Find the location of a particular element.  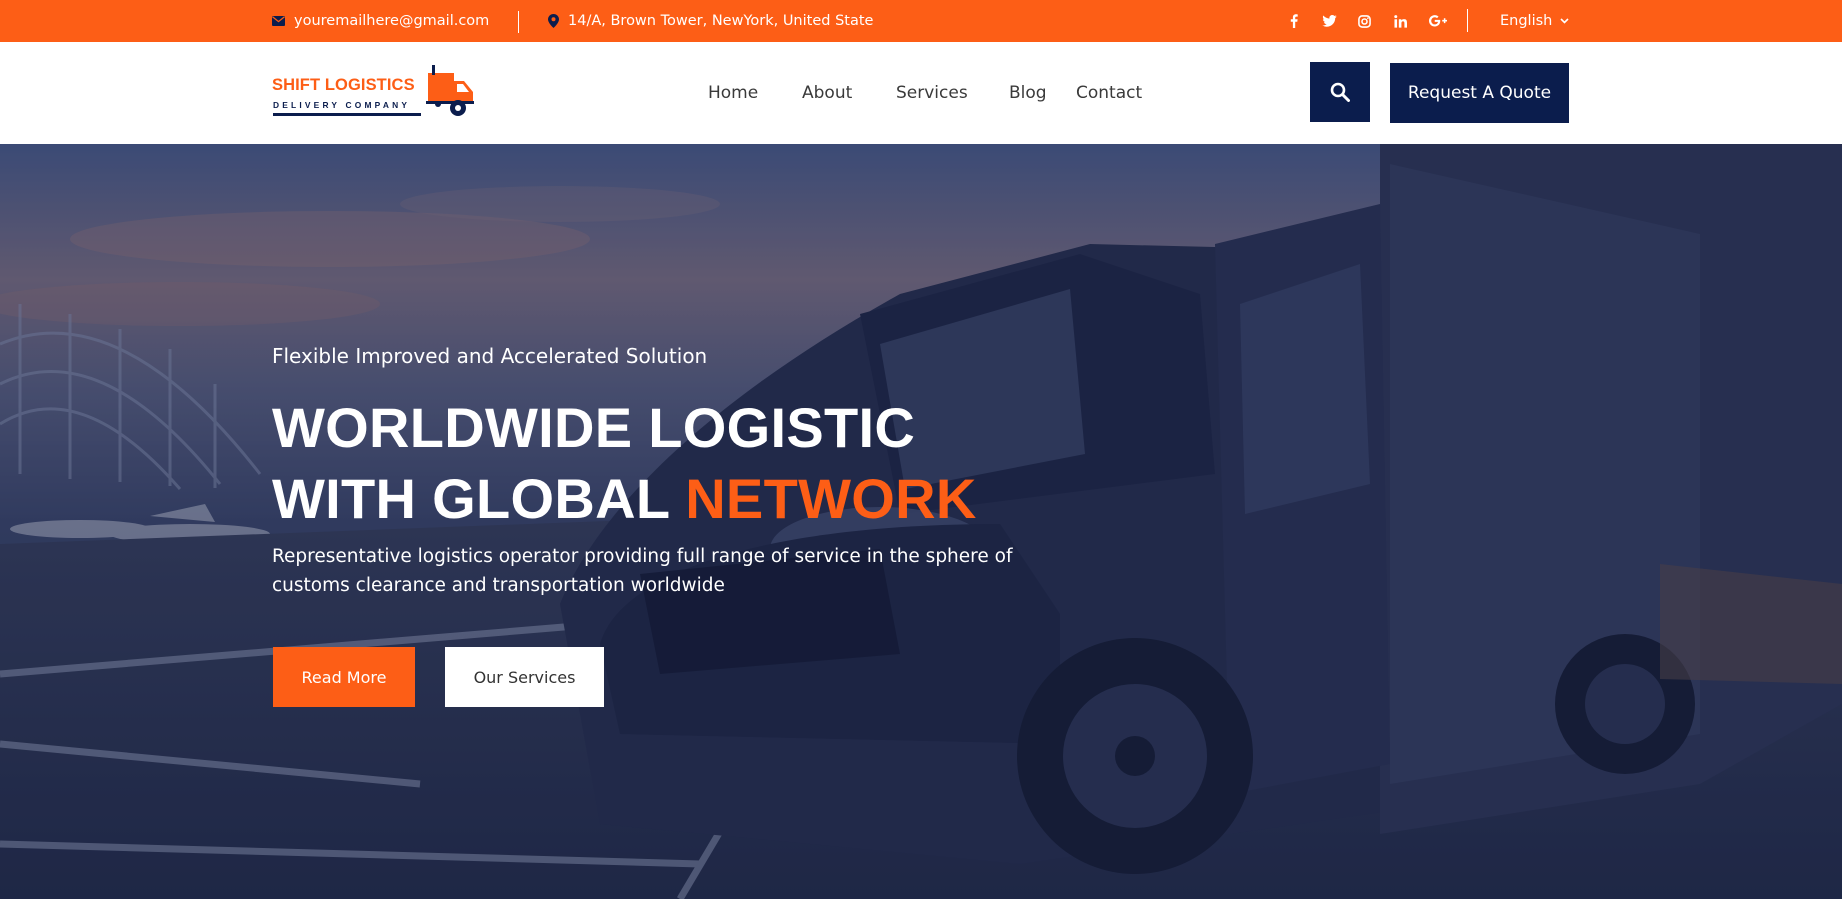

contact-address: 14/A, Brown Tower, NewYork, United State is located at coordinates (710, 21).